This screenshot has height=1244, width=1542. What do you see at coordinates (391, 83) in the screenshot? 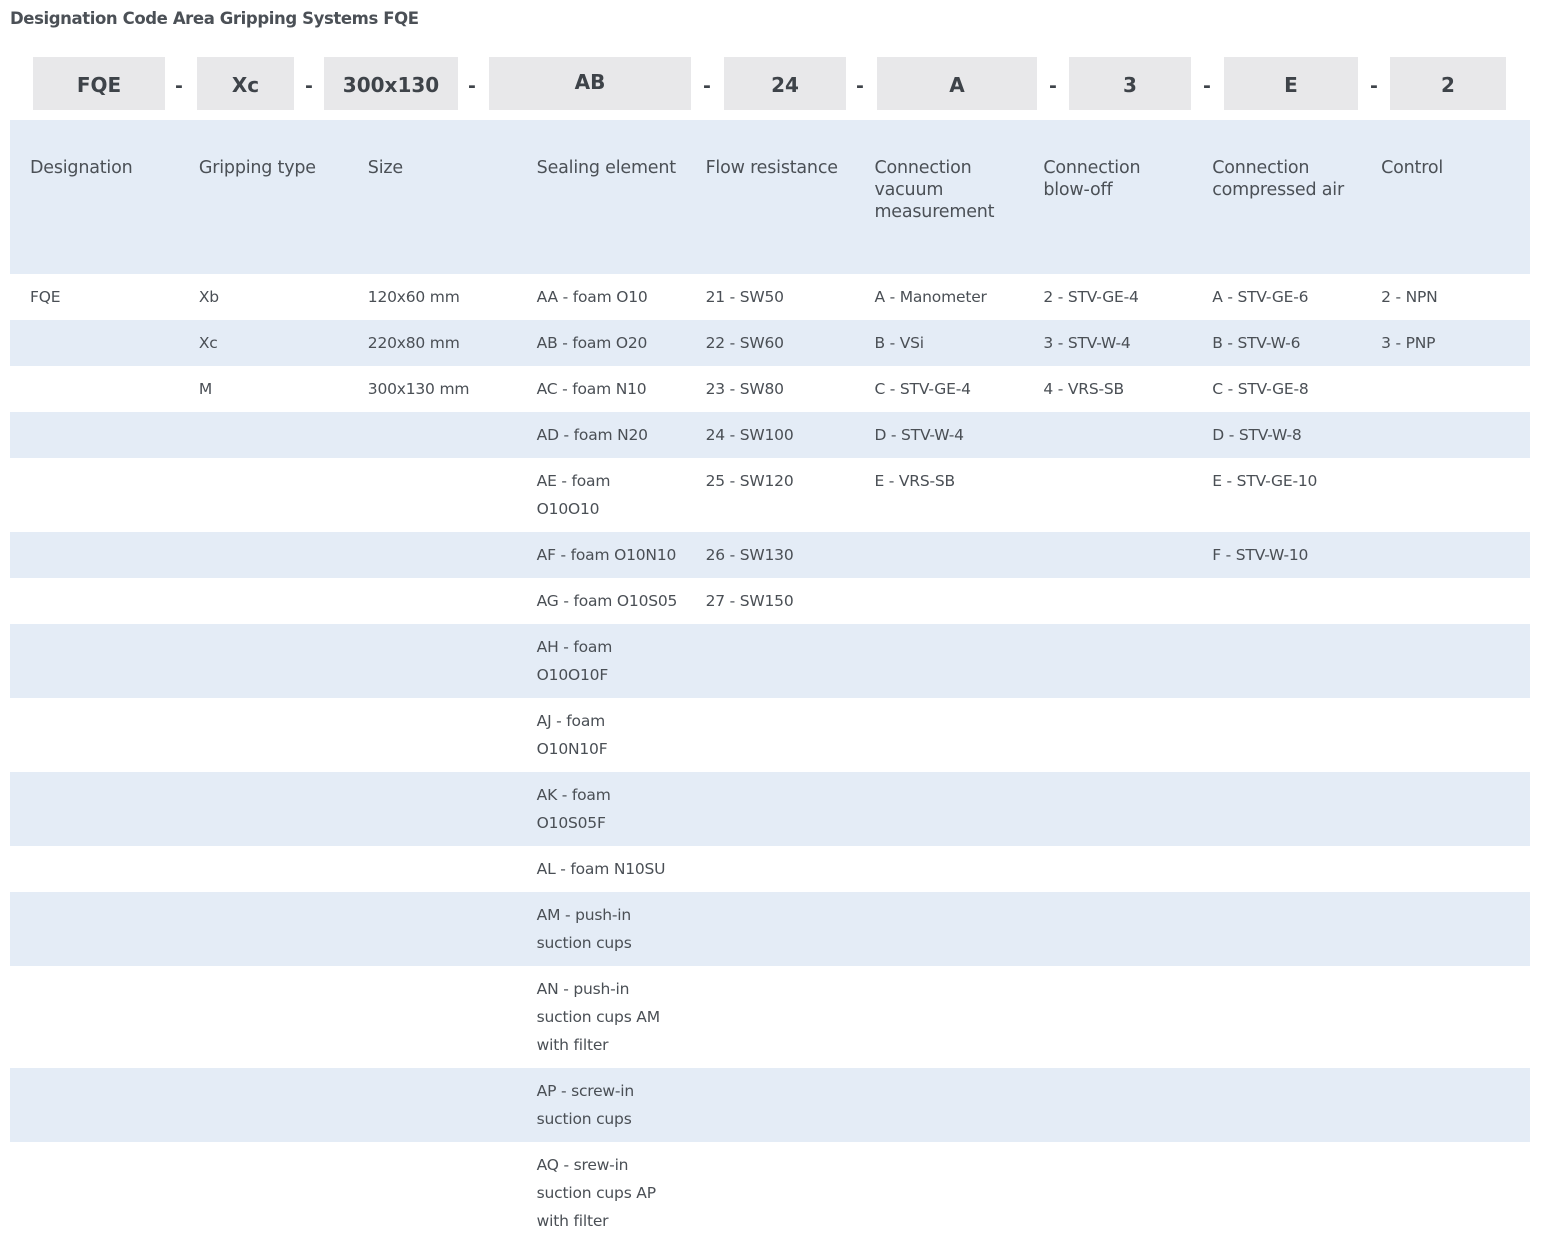
I see `code-segment-size: 300x130` at bounding box center [391, 83].